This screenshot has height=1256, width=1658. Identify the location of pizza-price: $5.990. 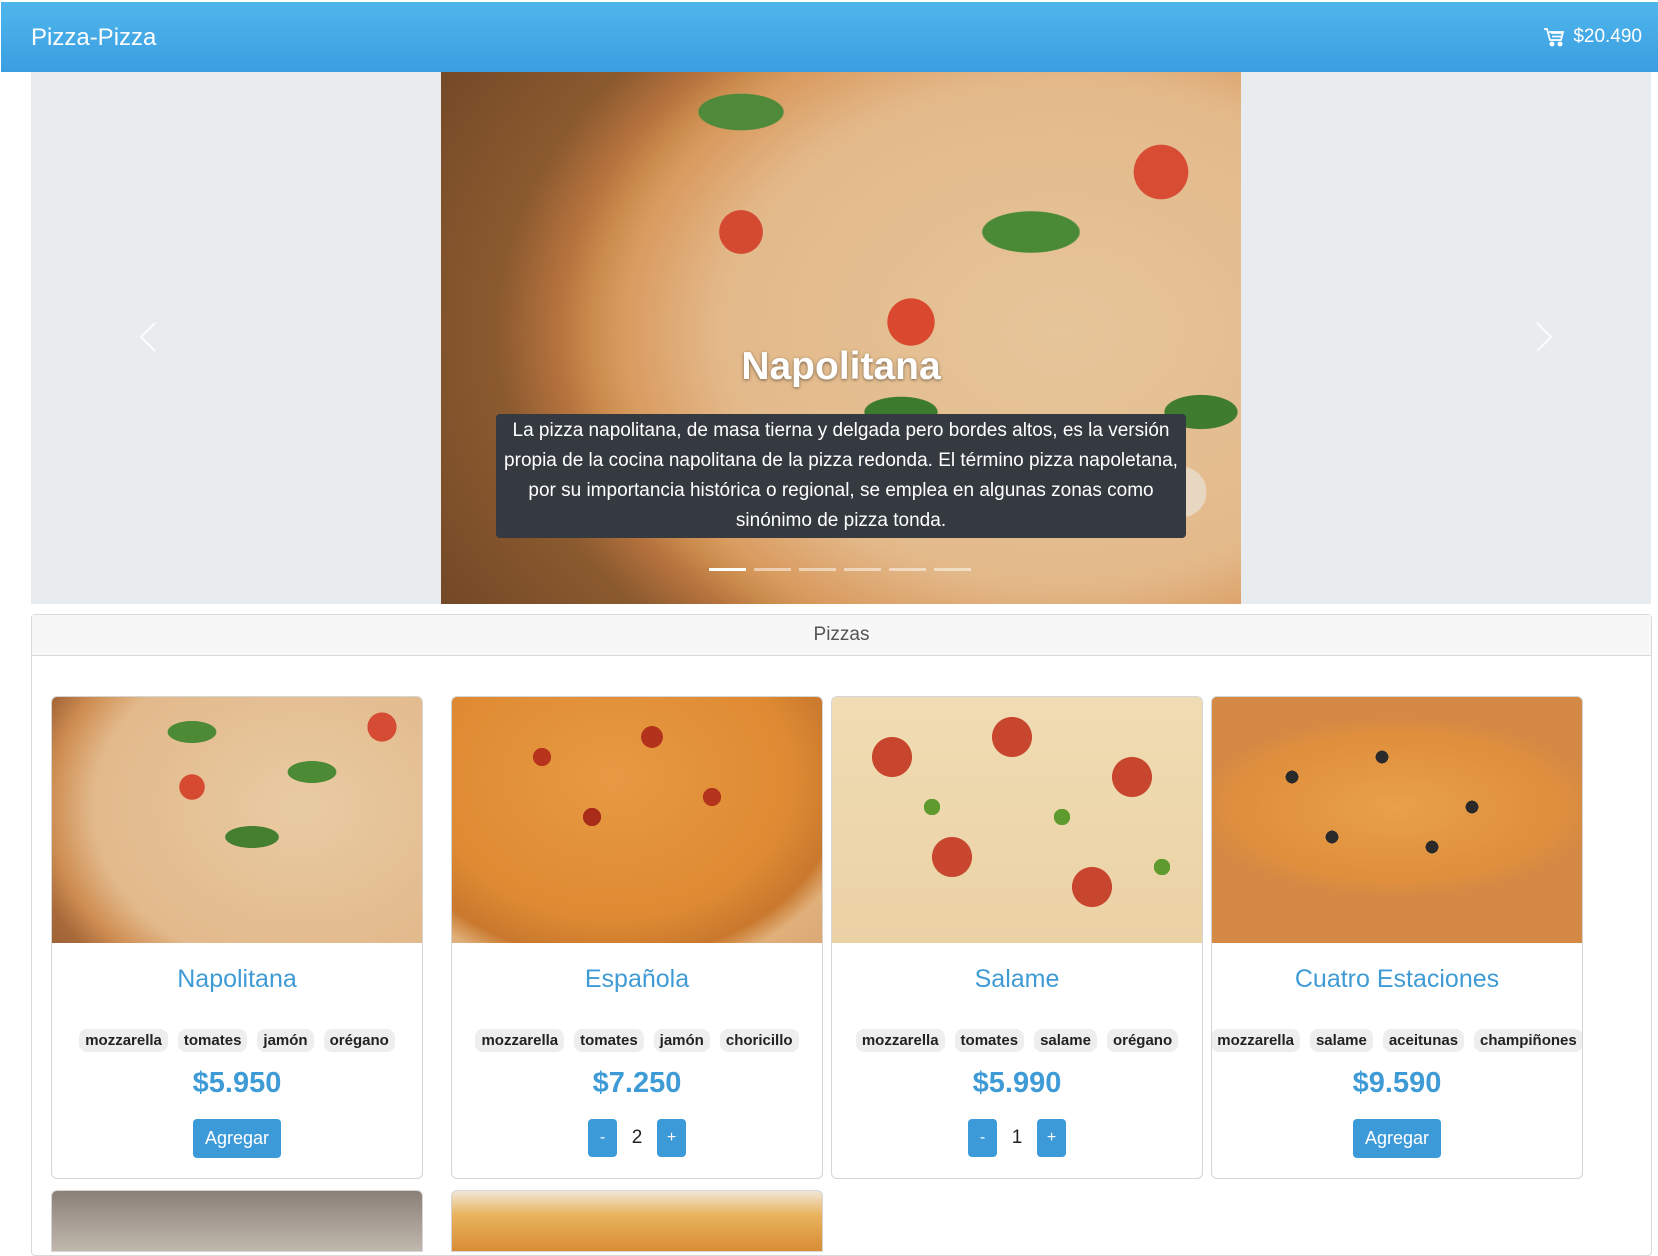
(1017, 1083).